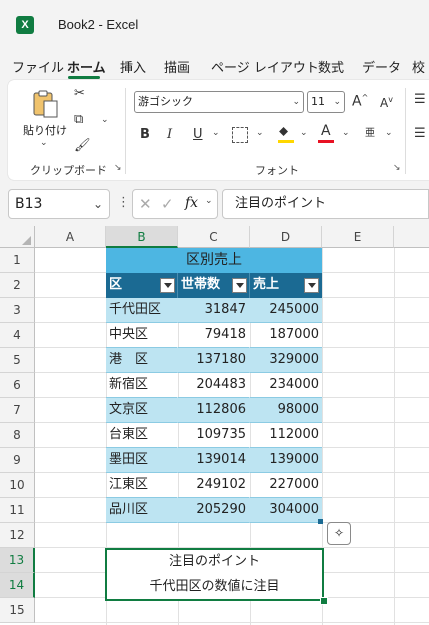 This screenshot has height=625, width=429. What do you see at coordinates (265, 66) in the screenshot?
I see `tab-page-layout: ページ レイアウト` at bounding box center [265, 66].